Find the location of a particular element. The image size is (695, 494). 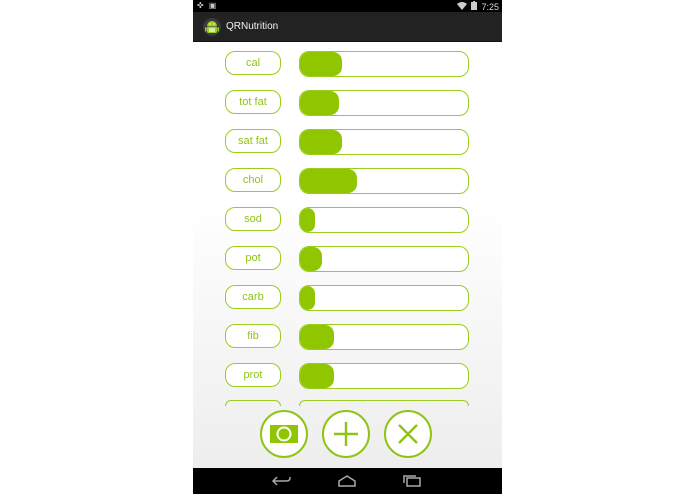

nutrient-row-cal: cal is located at coordinates (347, 64).